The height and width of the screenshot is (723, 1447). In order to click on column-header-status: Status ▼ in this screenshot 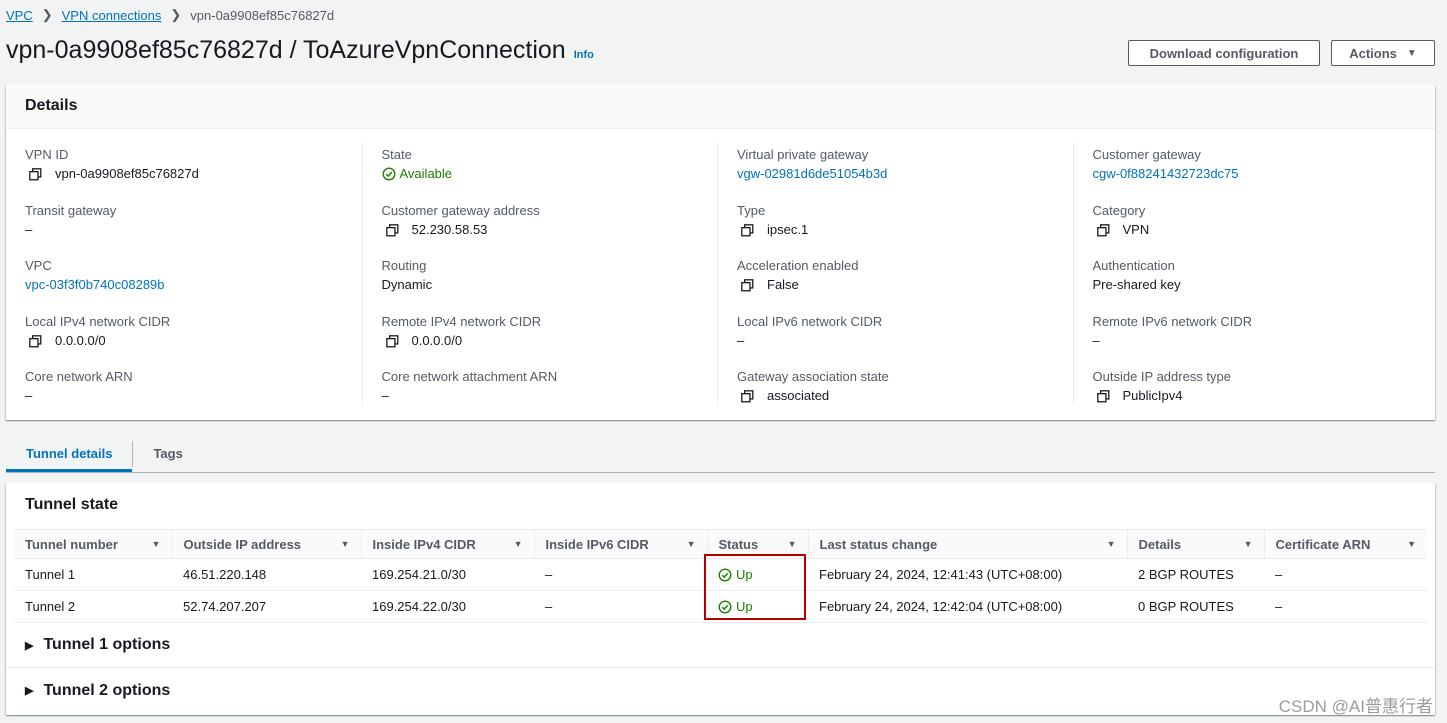, I will do `click(757, 544)`.